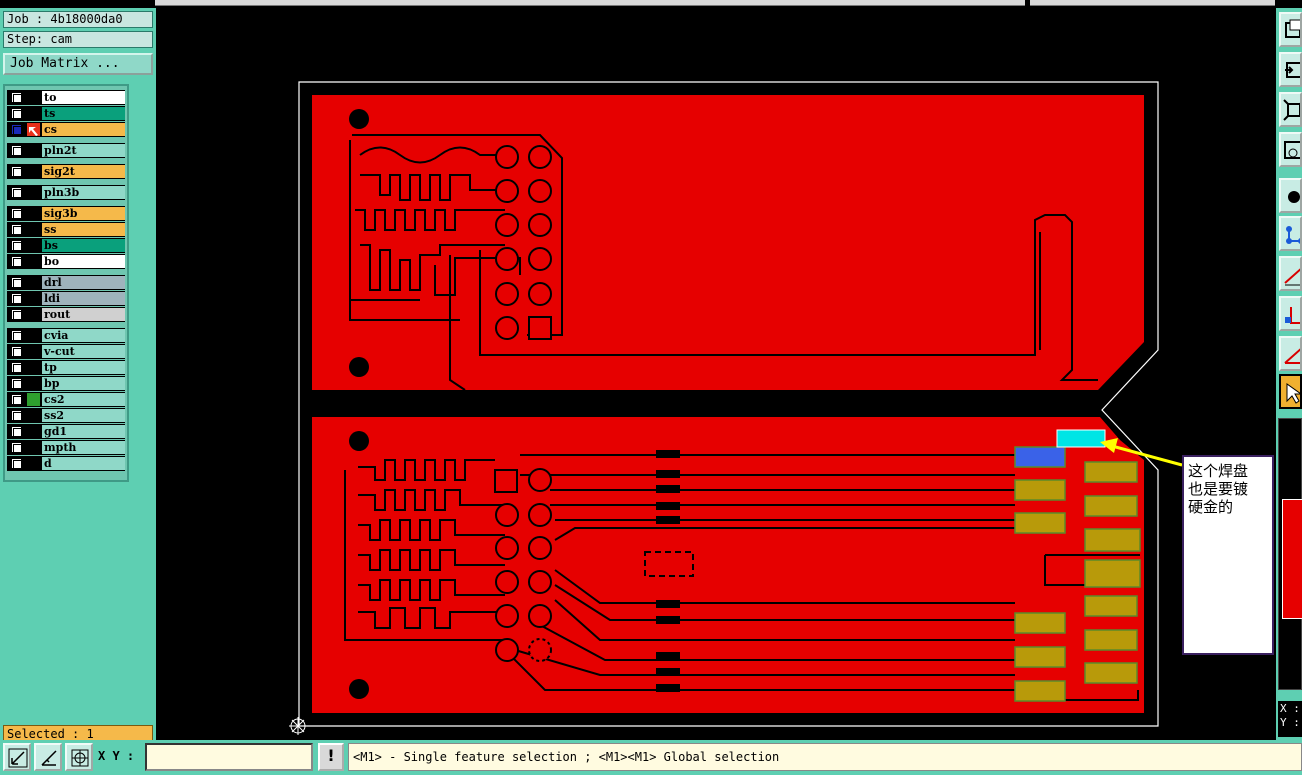 Image resolution: width=1302 pixels, height=775 pixels. What do you see at coordinates (1290, 313) in the screenshot?
I see `measure-icon` at bounding box center [1290, 313].